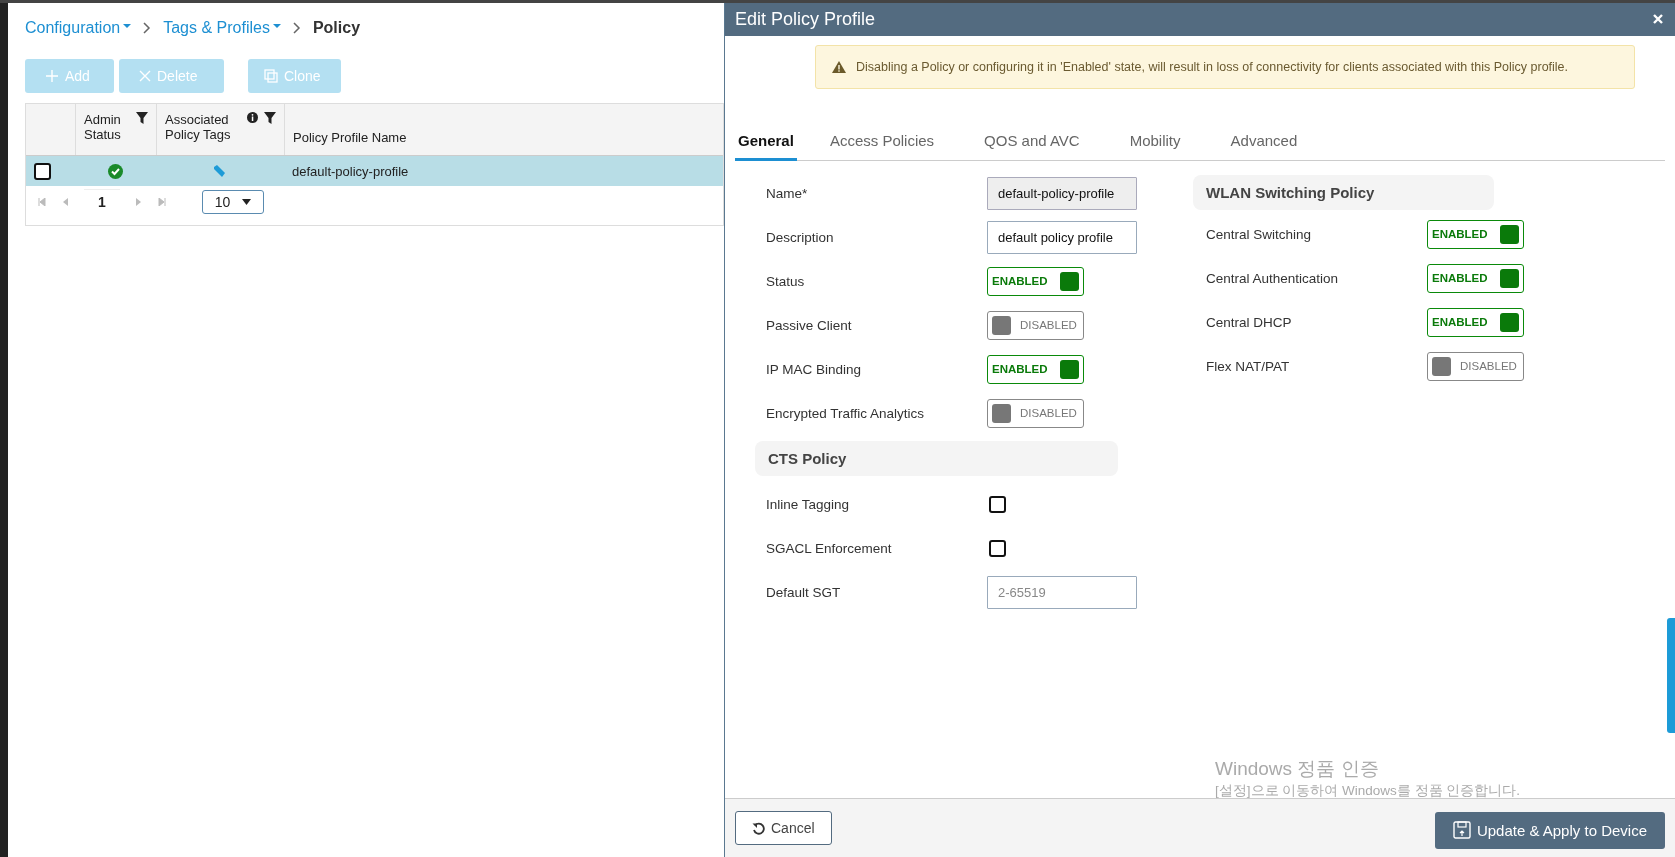 This screenshot has width=1675, height=857. What do you see at coordinates (1249, 322) in the screenshot?
I see `field-label: Central DHCP` at bounding box center [1249, 322].